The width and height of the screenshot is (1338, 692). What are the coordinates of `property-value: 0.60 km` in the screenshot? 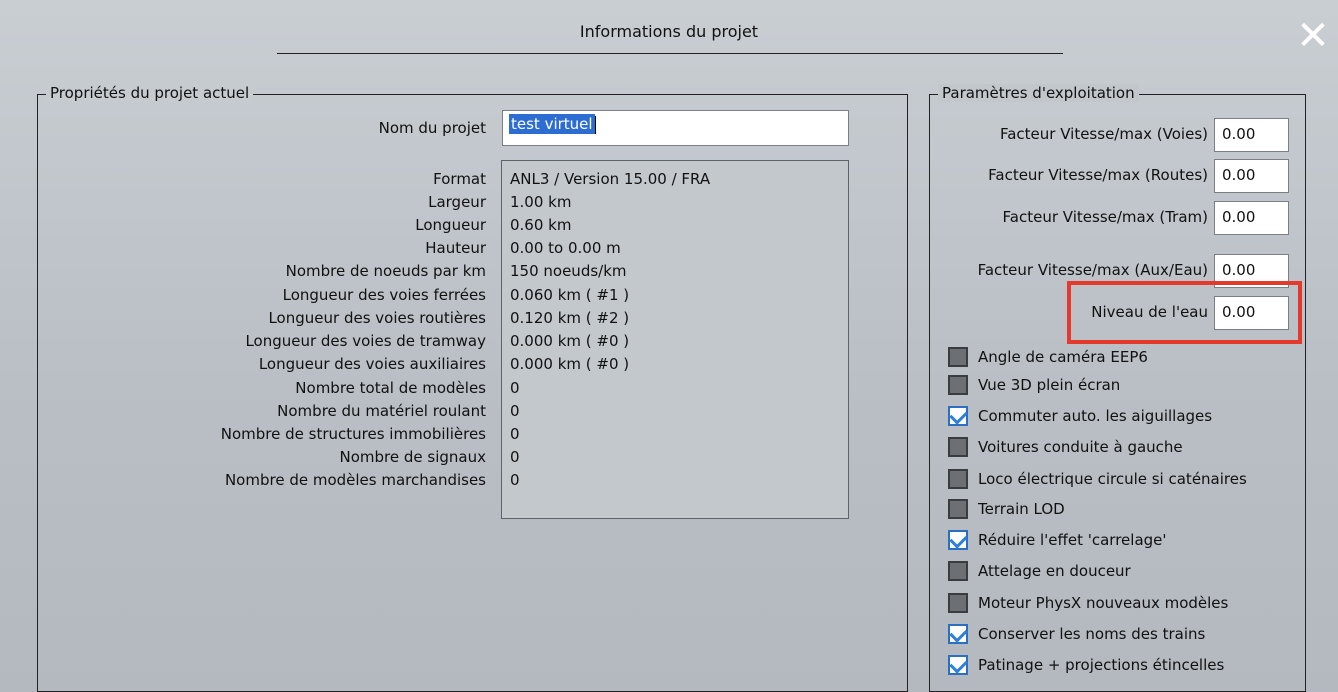 It's located at (541, 225).